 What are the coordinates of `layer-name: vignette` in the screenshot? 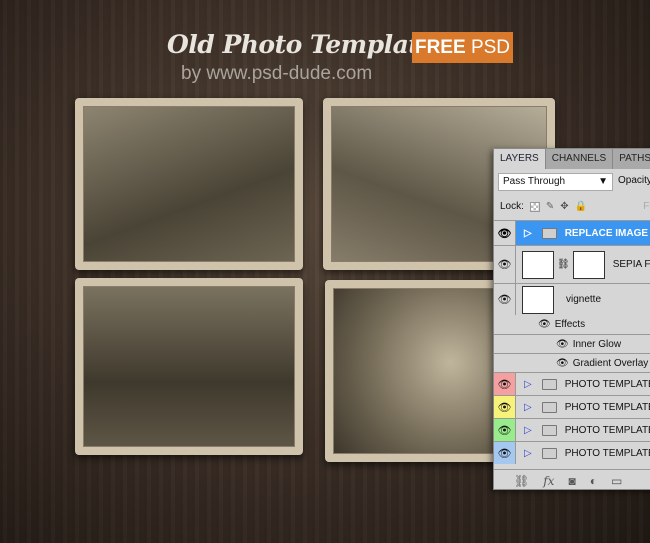 It's located at (584, 299).